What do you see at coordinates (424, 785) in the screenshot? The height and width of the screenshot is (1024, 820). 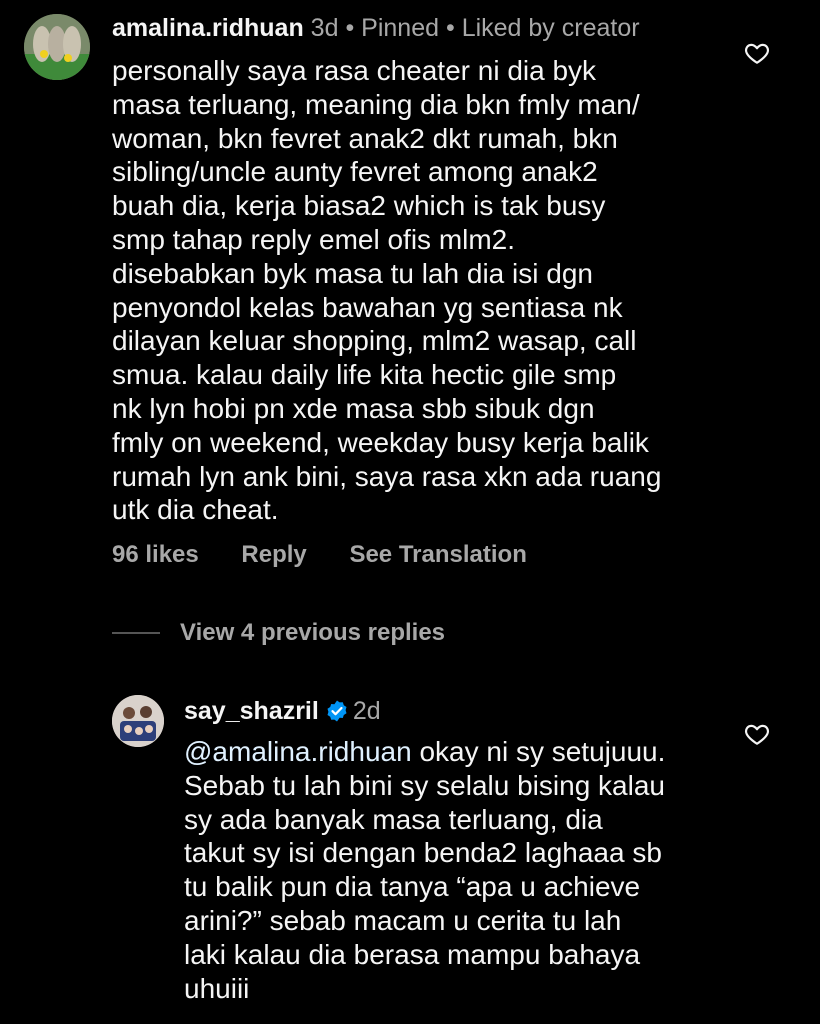 I see `reply-line: Sebab tu lah bini sy selalu bising kalau` at bounding box center [424, 785].